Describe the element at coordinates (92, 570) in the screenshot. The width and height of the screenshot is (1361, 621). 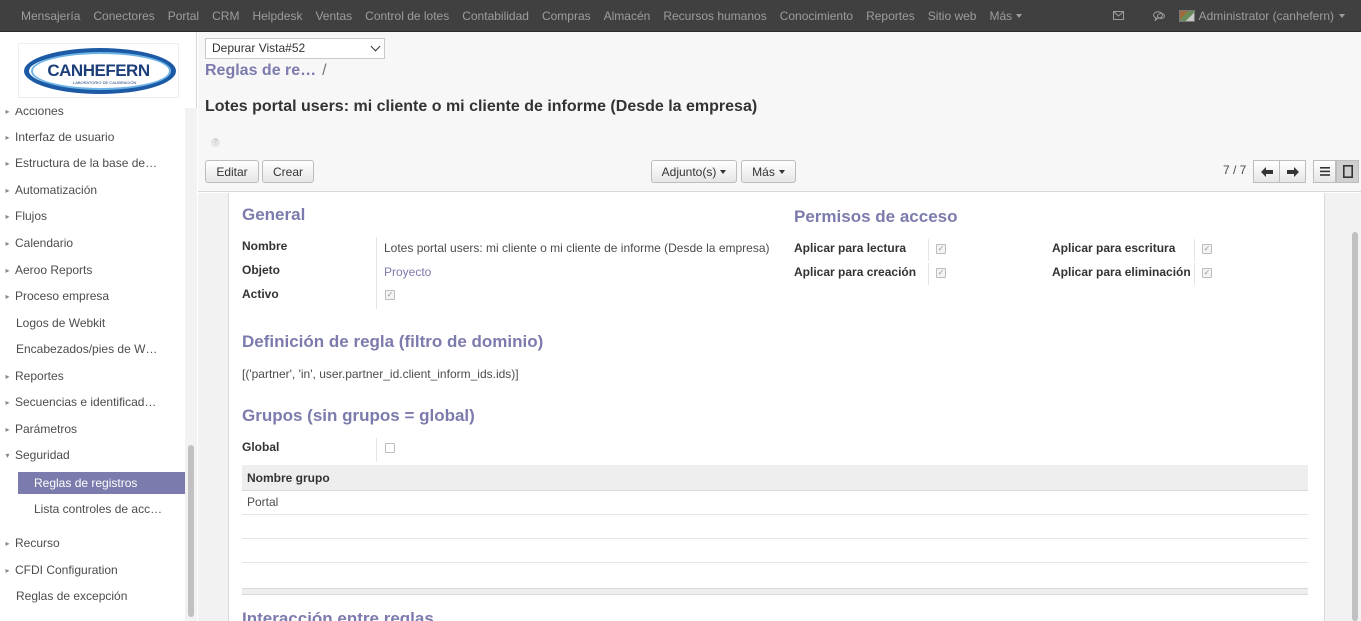
I see `sidebar-item-cfdi: ▸ CFDI Configuration` at that location.